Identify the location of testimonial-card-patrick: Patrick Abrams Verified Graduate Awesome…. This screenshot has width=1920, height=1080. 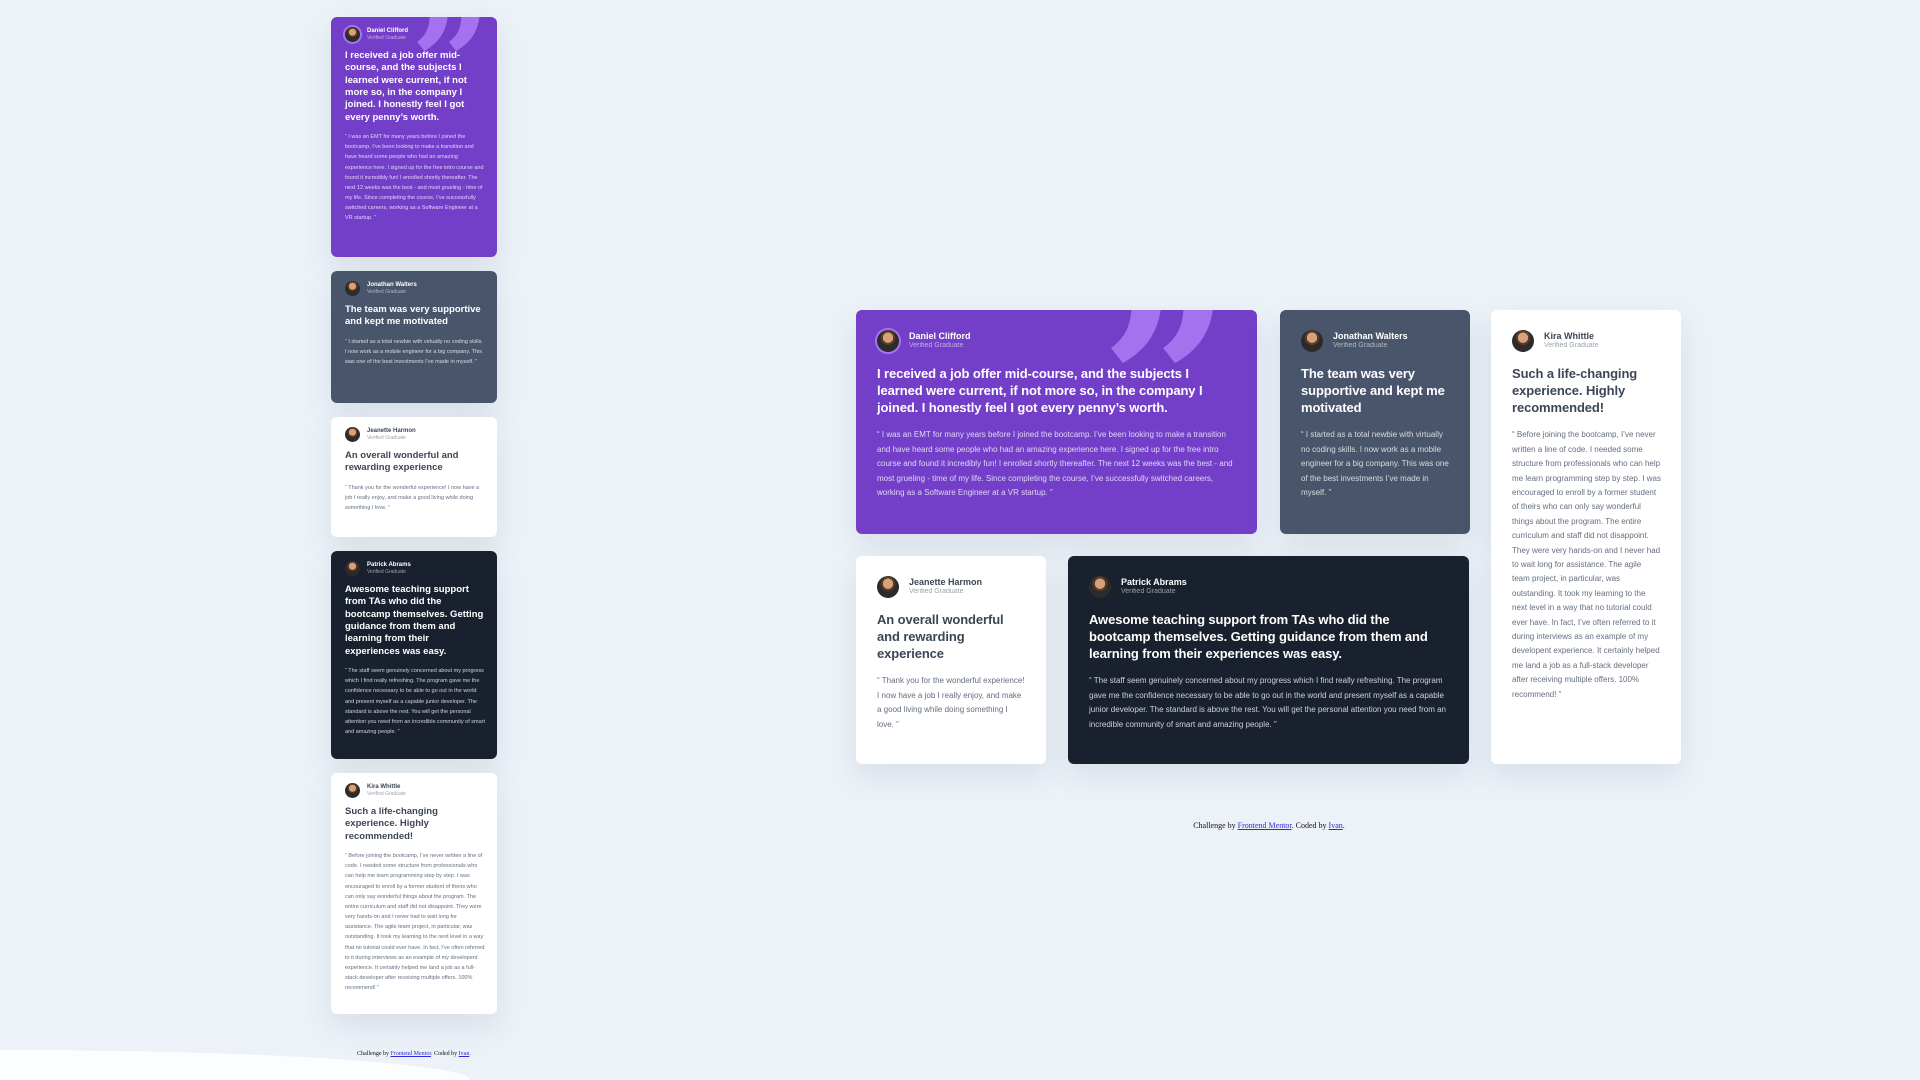
(1268, 660).